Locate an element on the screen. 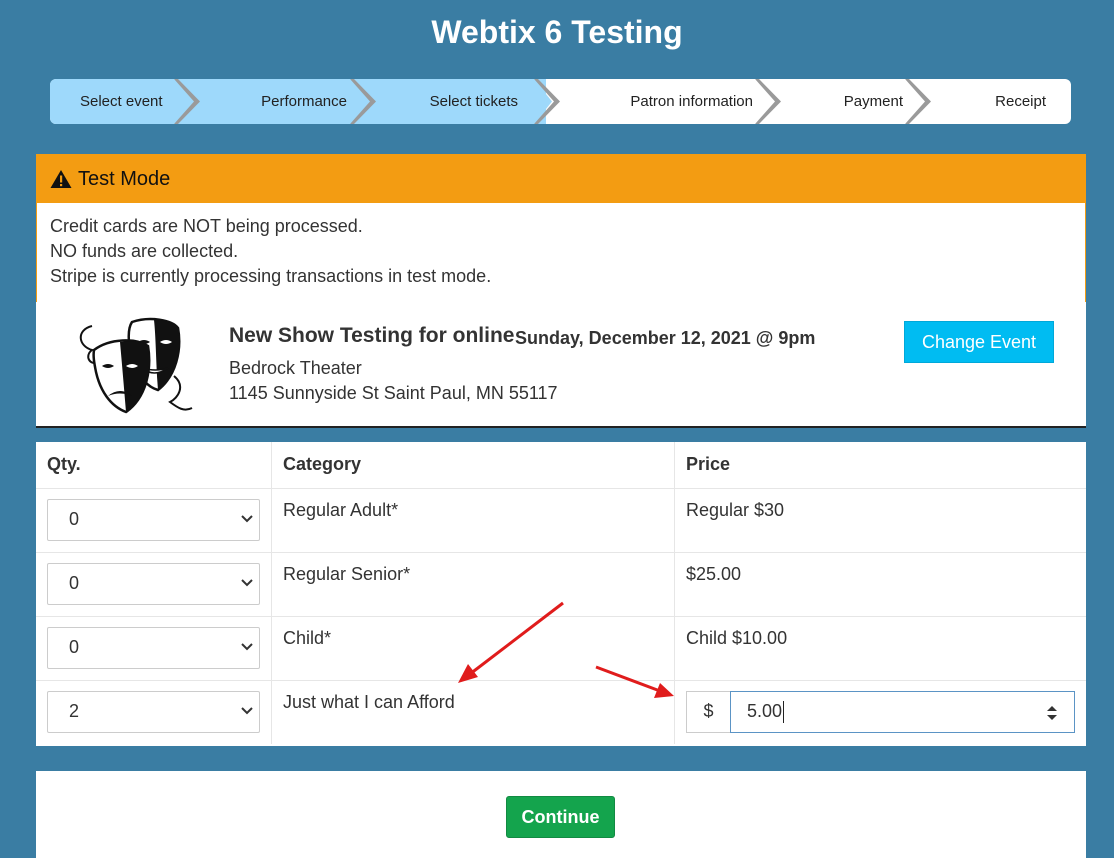  category-cell: Child* is located at coordinates (473, 648).